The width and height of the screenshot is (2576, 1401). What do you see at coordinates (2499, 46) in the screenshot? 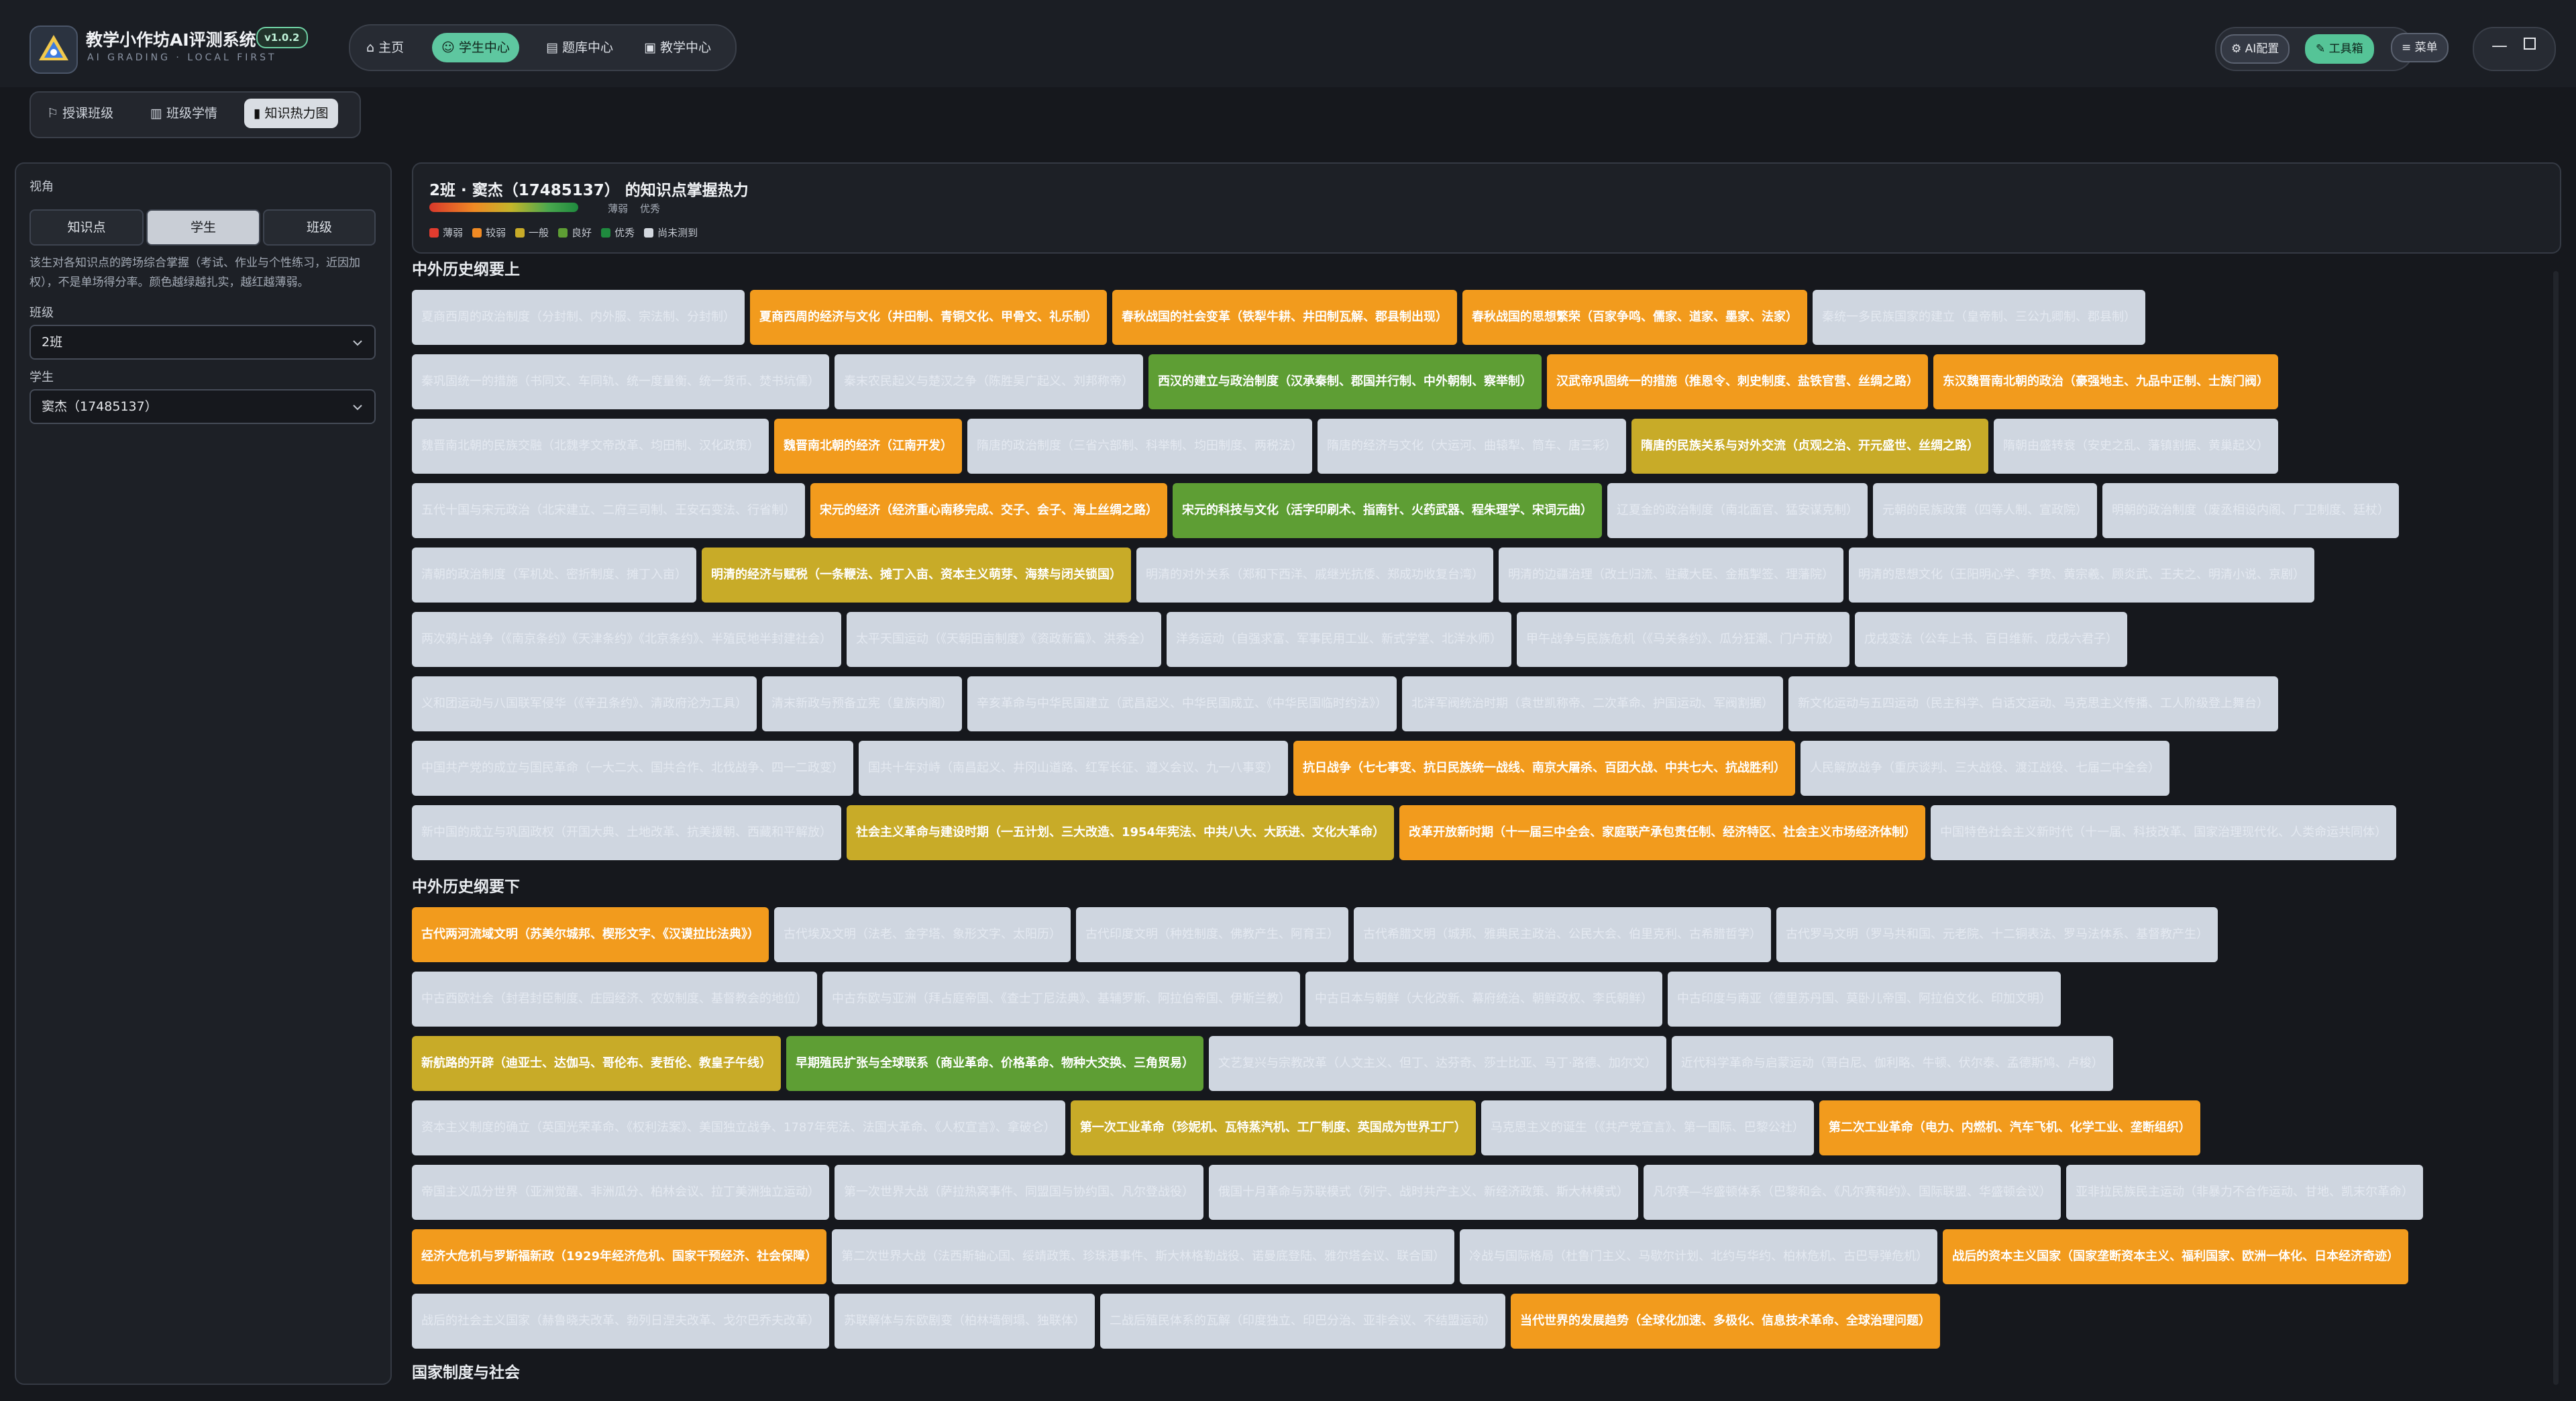
I see `minimize-icon: —` at bounding box center [2499, 46].